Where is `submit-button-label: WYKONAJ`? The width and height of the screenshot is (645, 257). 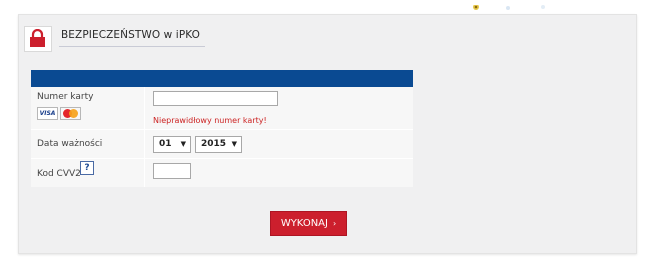 submit-button-label: WYKONAJ is located at coordinates (304, 223).